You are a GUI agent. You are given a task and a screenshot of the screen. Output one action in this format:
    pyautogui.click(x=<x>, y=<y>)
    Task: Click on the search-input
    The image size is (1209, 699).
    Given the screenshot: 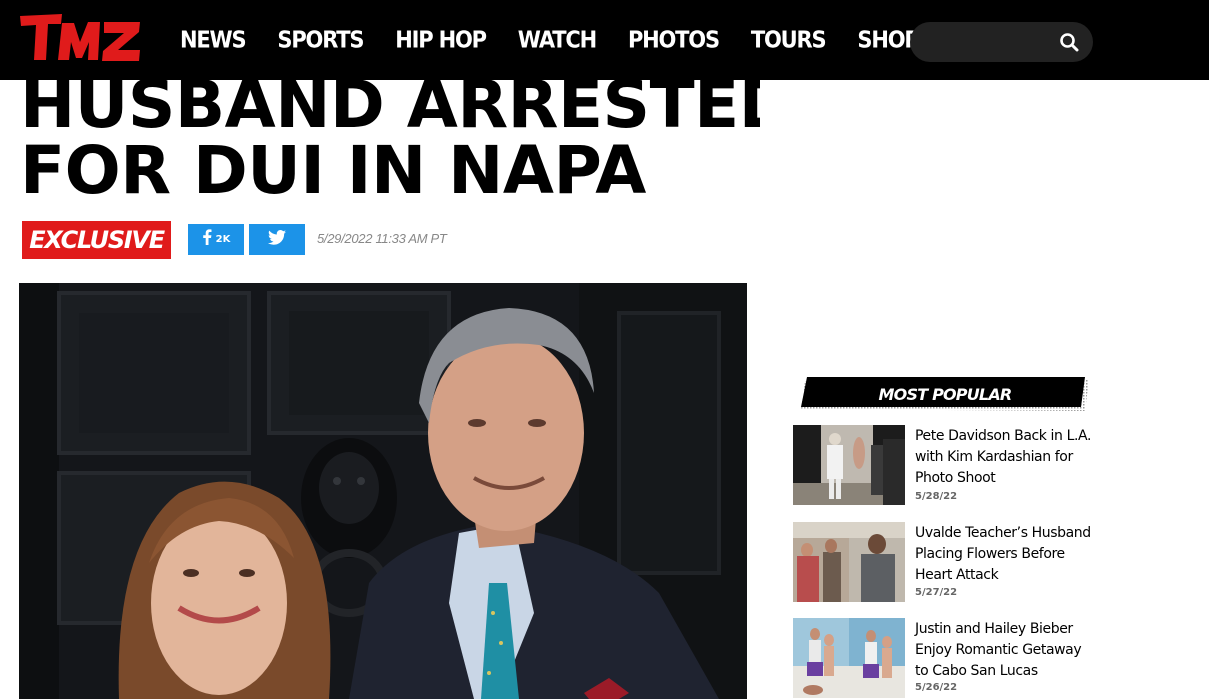 What is the action you would take?
    pyautogui.click(x=989, y=42)
    